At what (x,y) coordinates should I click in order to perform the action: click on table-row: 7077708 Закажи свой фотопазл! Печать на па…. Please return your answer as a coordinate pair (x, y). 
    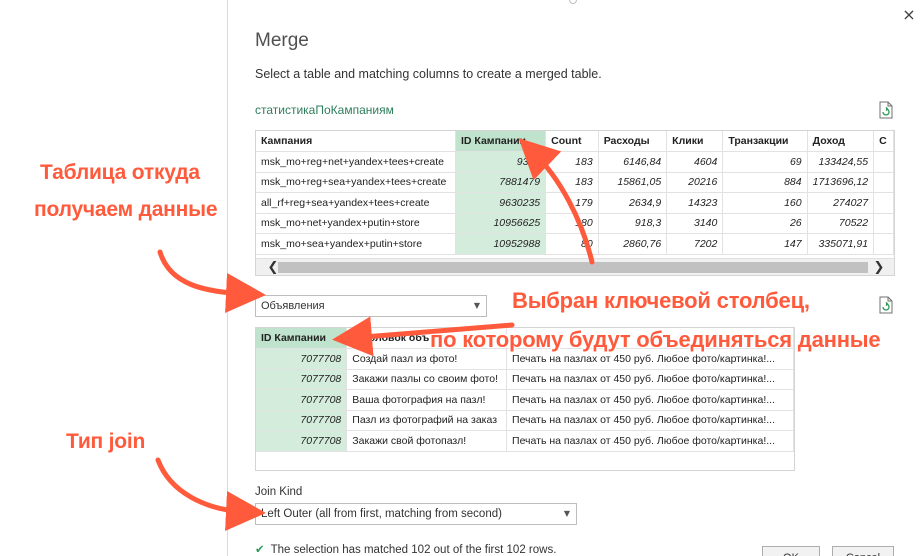
    Looking at the image, I should click on (525, 441).